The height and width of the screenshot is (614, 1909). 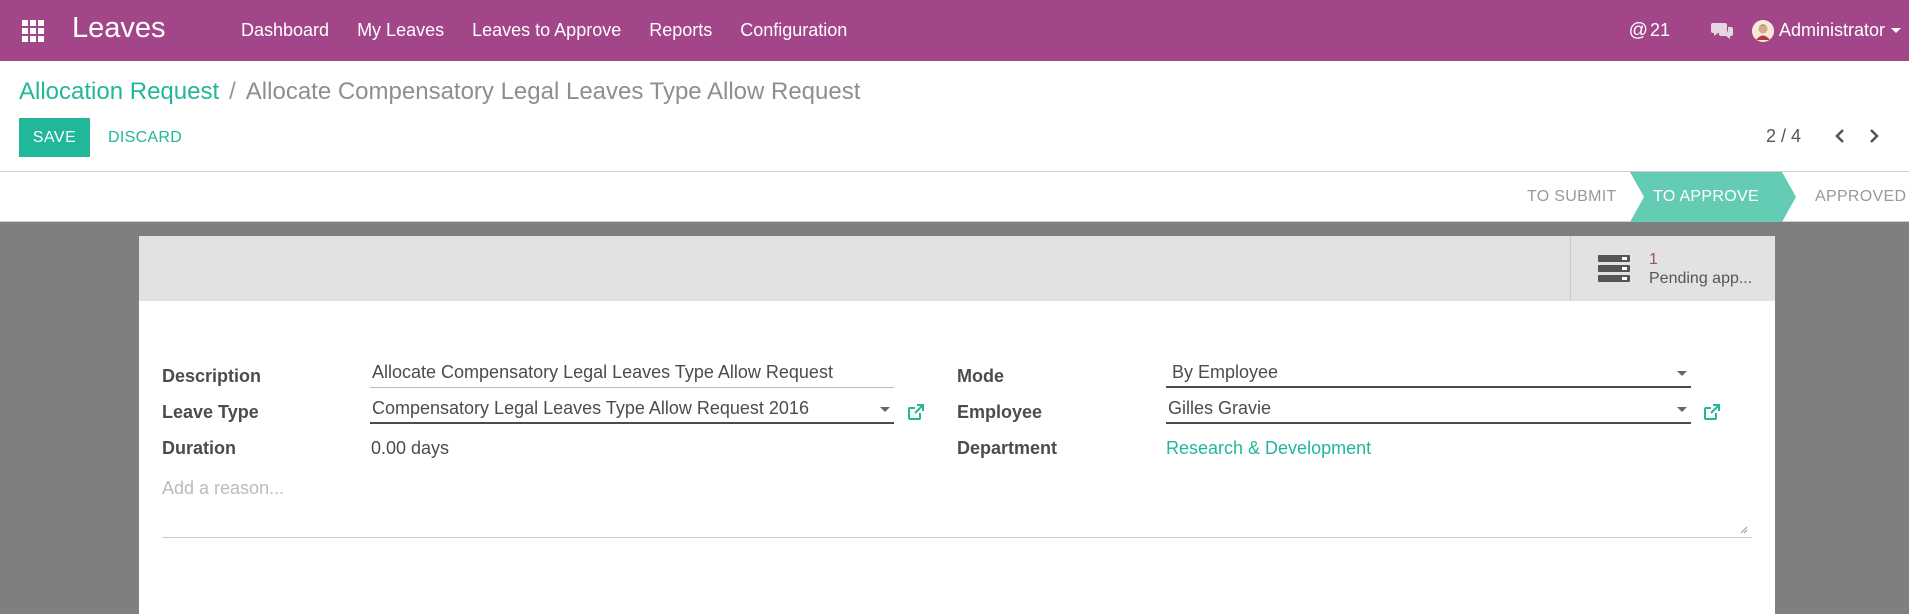 I want to click on menu-item-reports: Reports, so click(x=680, y=30).